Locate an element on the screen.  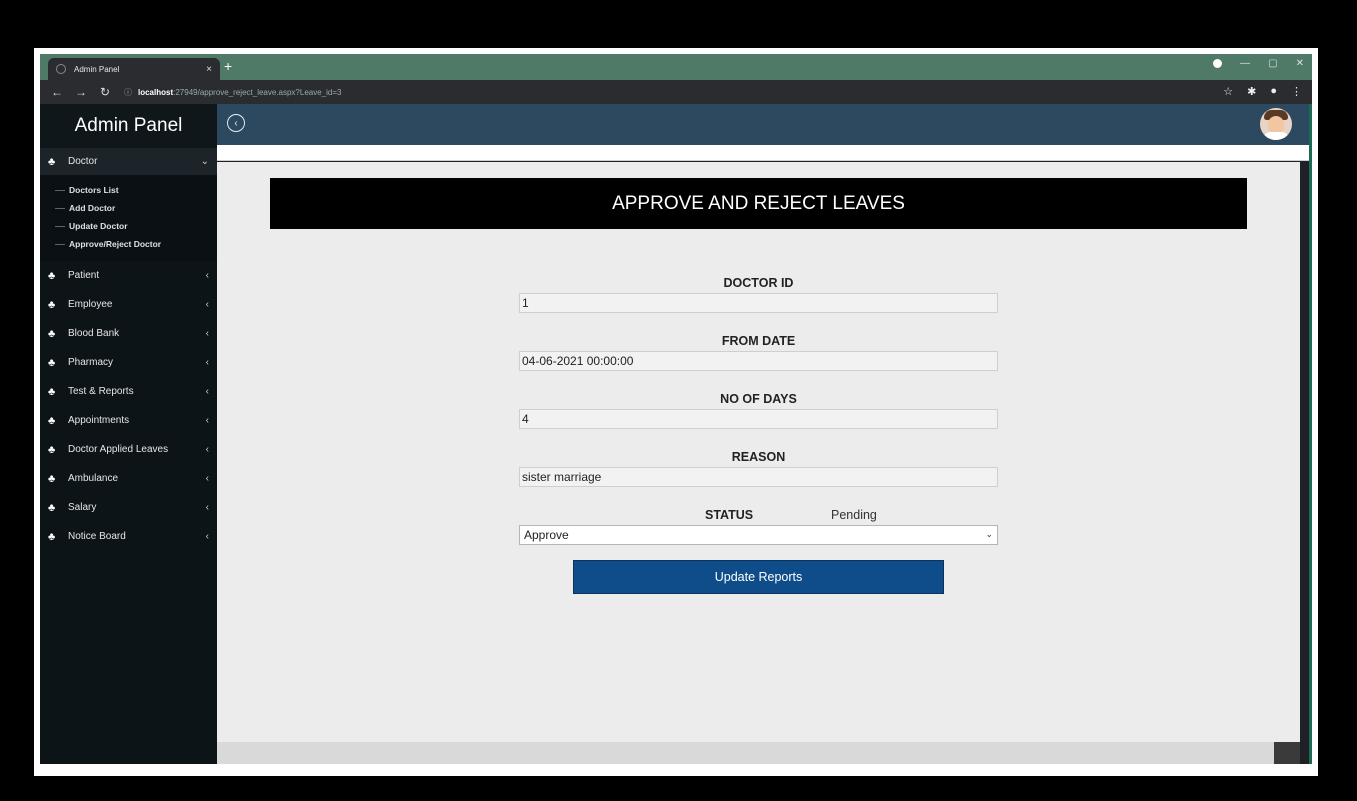
menu-dots-icon: ⋮ is located at coordinates (1296, 91).